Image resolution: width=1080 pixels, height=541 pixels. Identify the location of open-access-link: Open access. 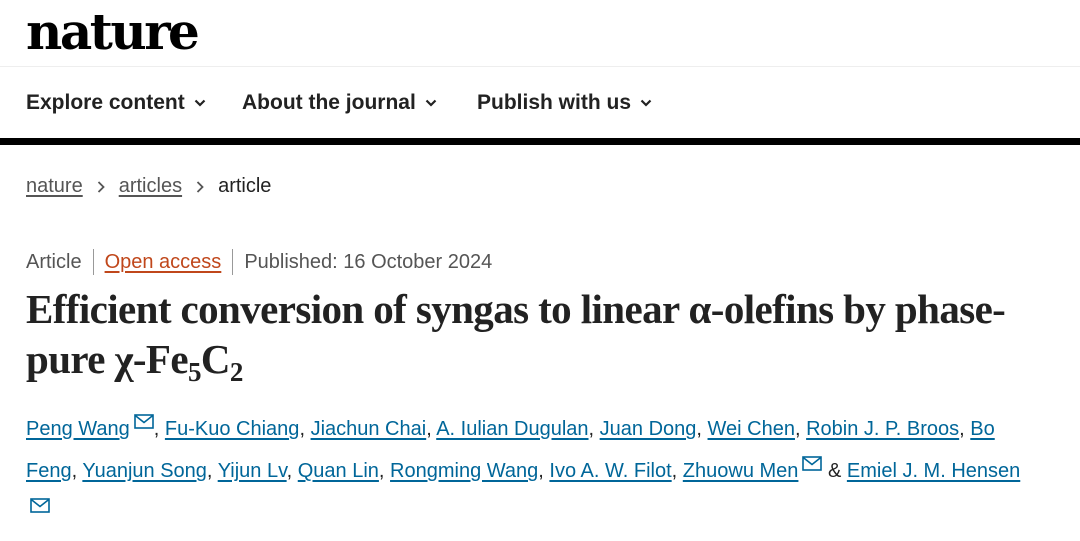
(163, 262).